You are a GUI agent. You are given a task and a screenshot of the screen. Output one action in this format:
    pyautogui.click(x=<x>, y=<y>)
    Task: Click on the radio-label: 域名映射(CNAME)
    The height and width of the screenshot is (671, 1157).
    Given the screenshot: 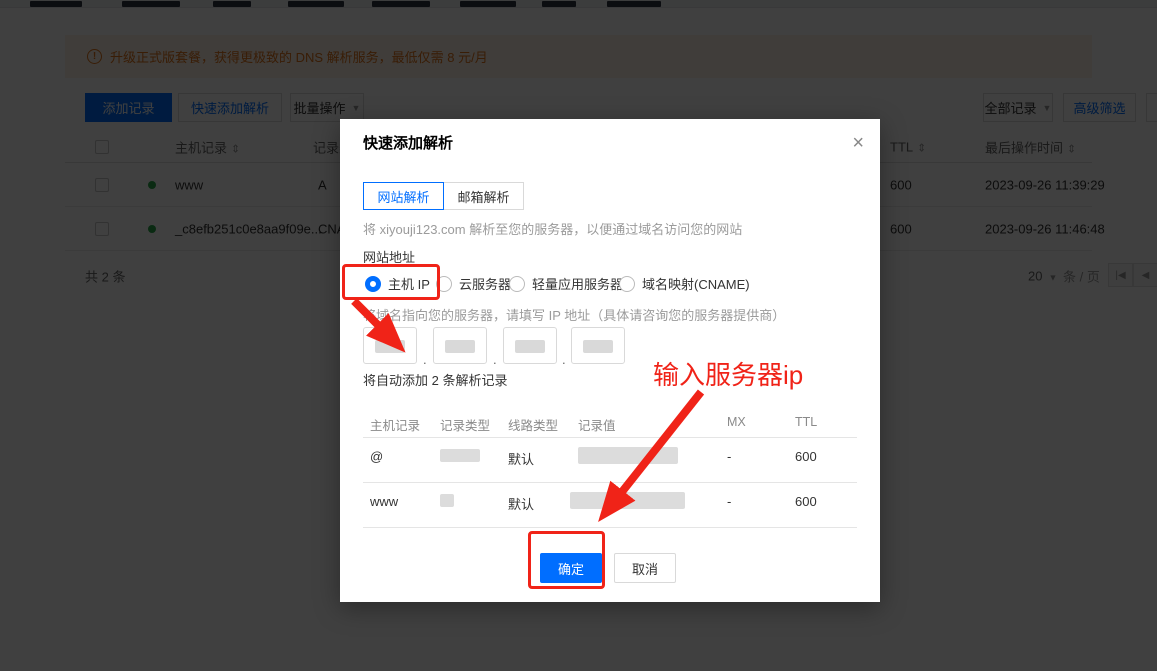 What is the action you would take?
    pyautogui.click(x=696, y=284)
    